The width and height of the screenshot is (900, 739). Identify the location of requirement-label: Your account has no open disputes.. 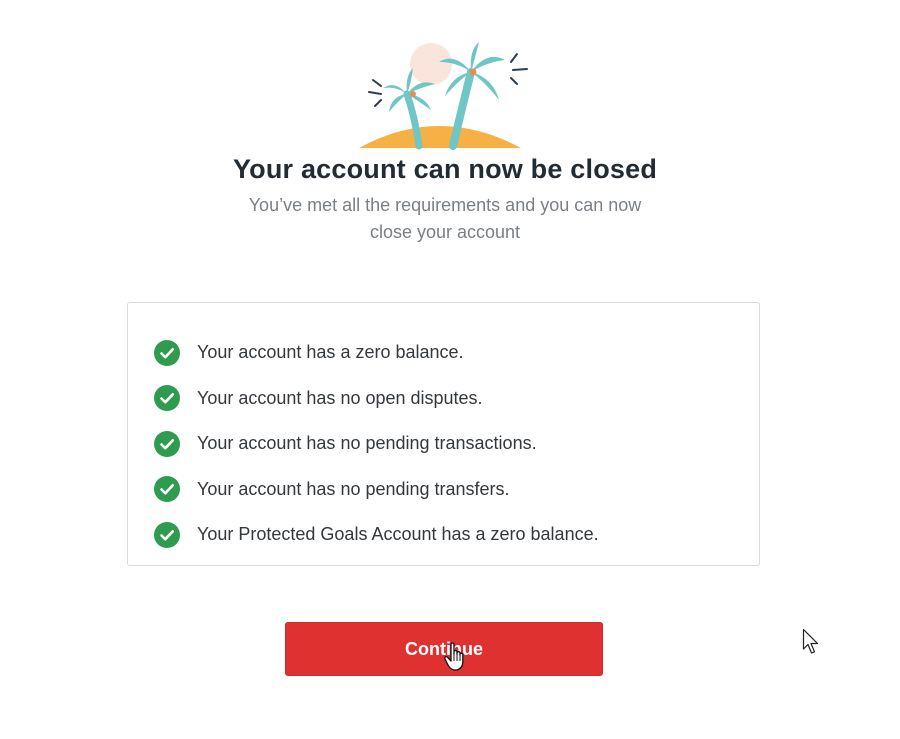
(340, 397).